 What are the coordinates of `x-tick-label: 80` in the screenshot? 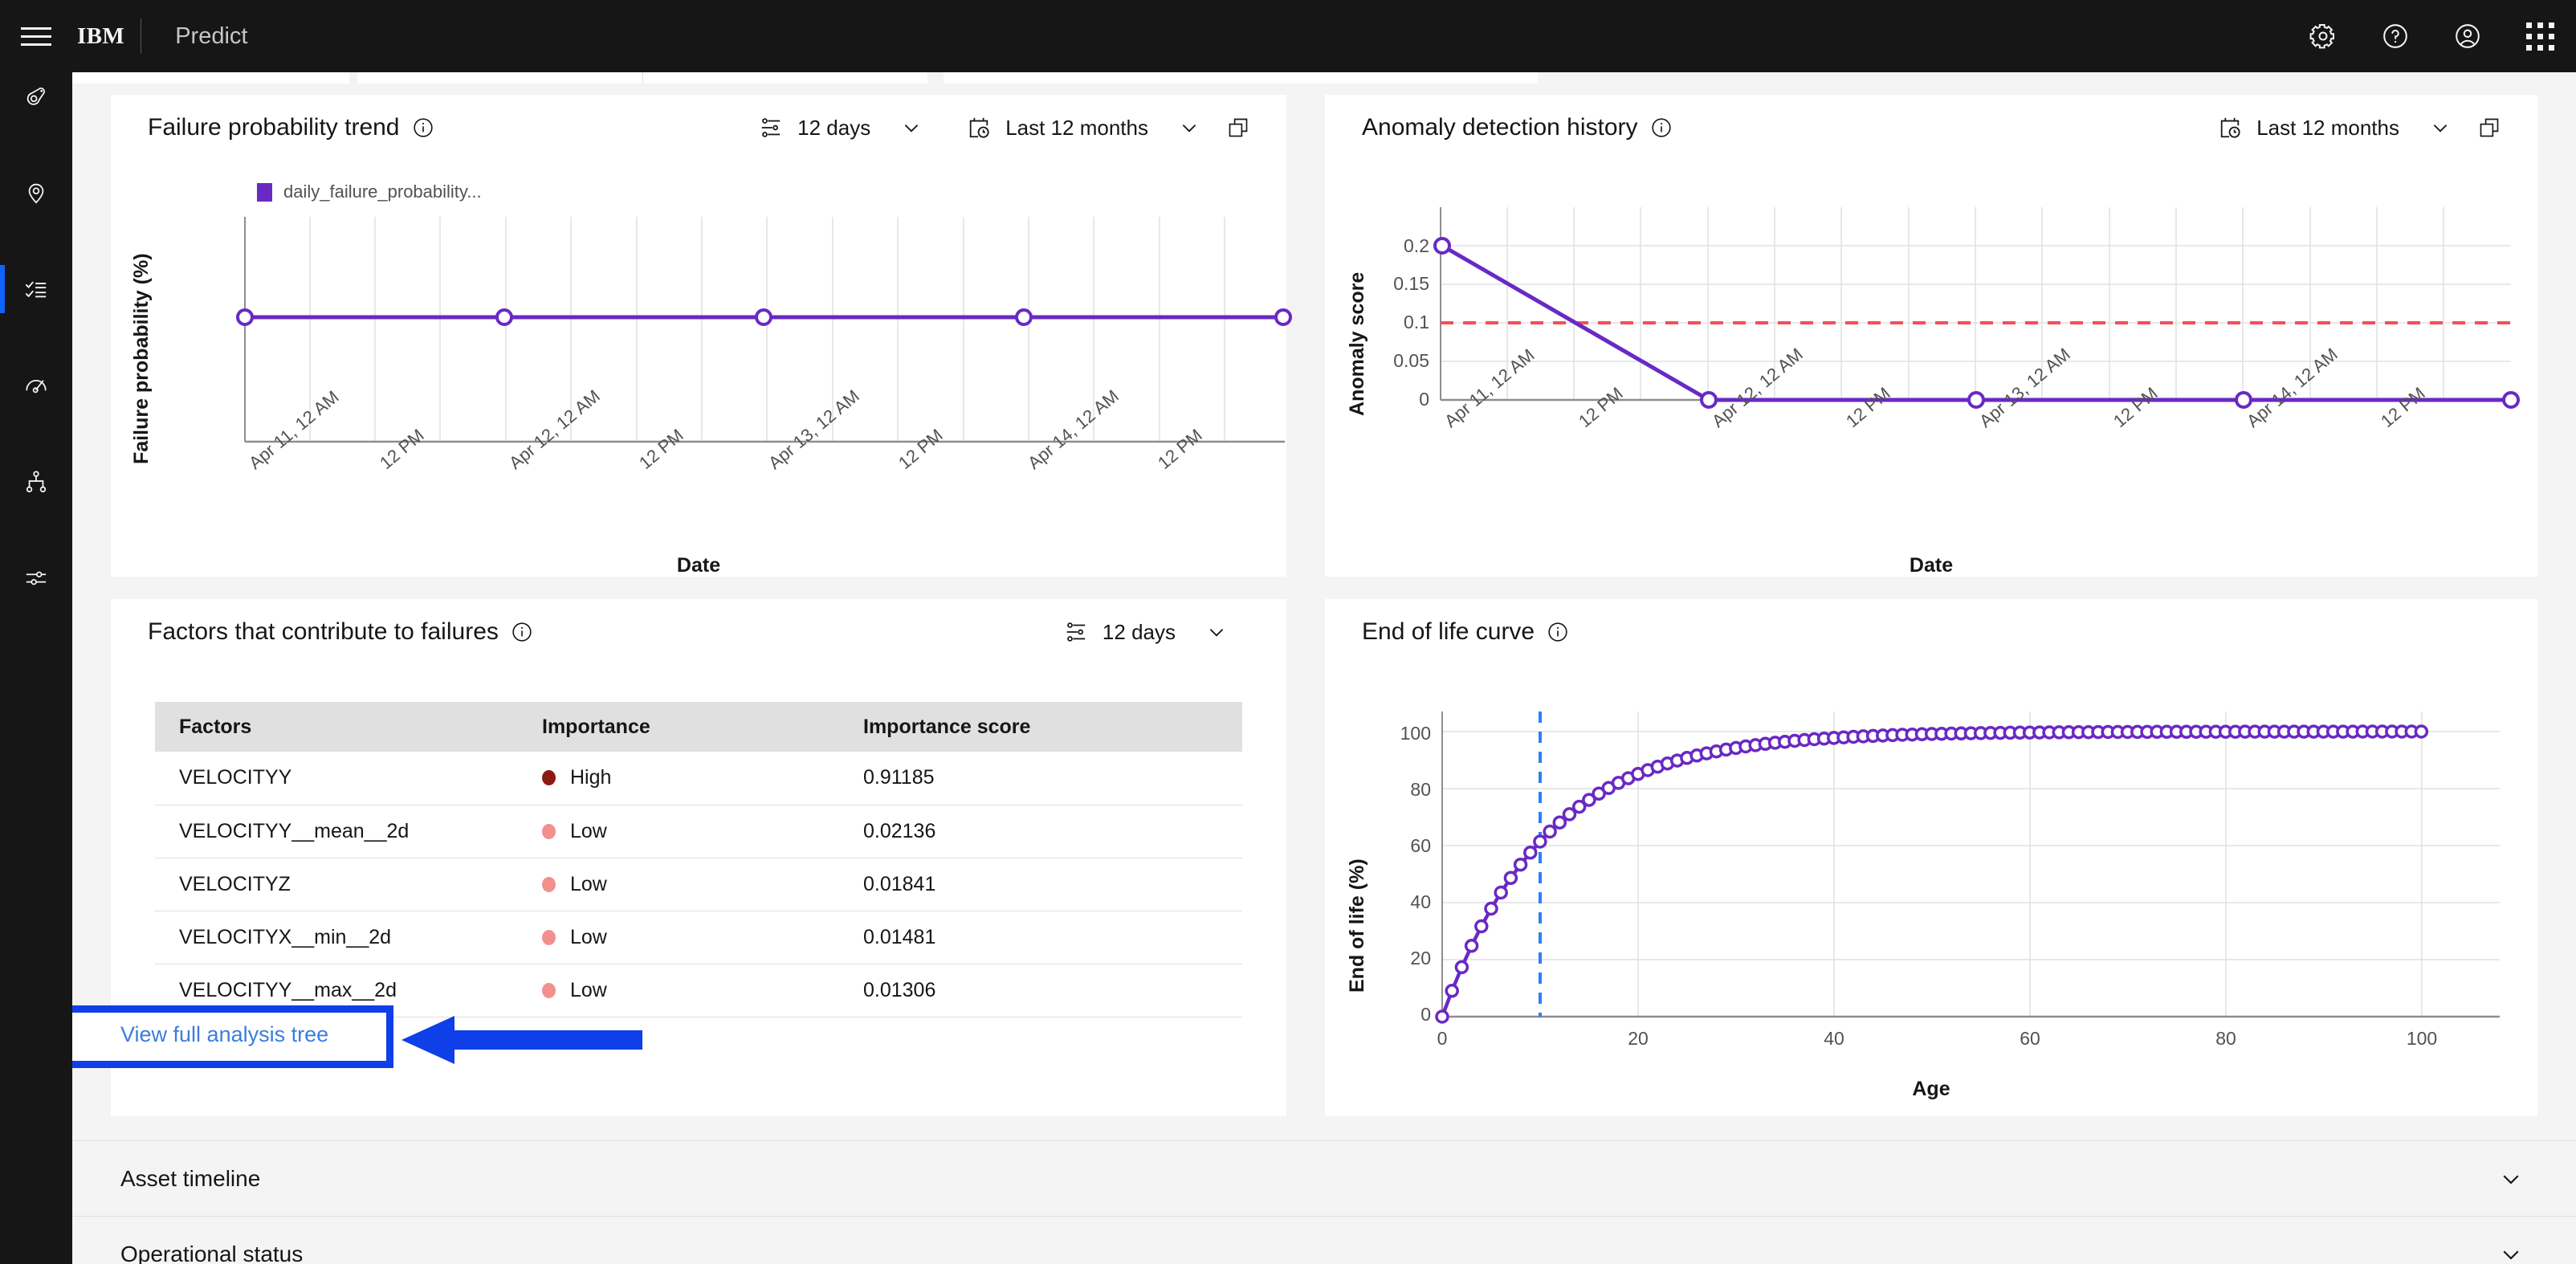 It's located at (2225, 1038).